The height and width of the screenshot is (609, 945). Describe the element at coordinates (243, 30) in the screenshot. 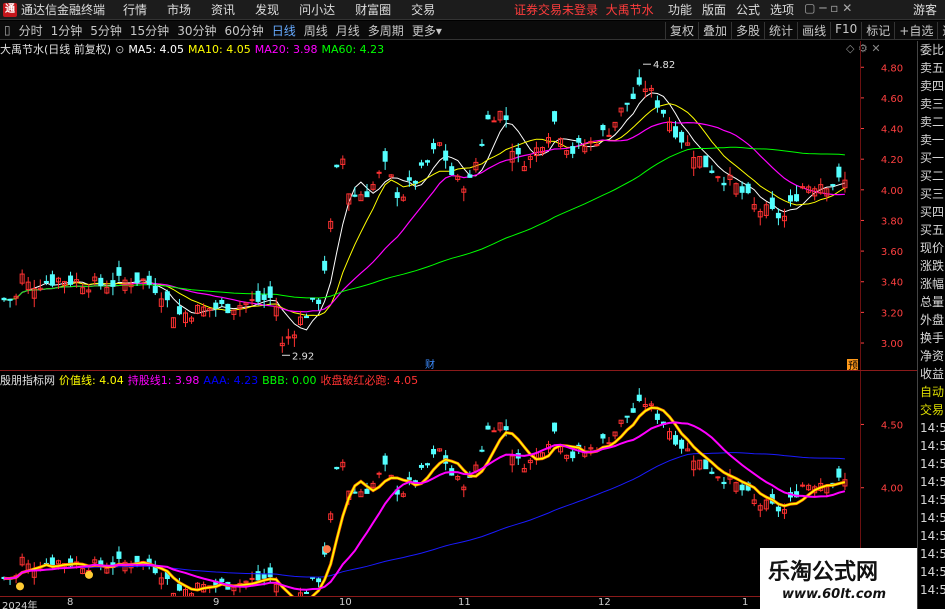

I see `period-tab-60min: 60分钟` at that location.